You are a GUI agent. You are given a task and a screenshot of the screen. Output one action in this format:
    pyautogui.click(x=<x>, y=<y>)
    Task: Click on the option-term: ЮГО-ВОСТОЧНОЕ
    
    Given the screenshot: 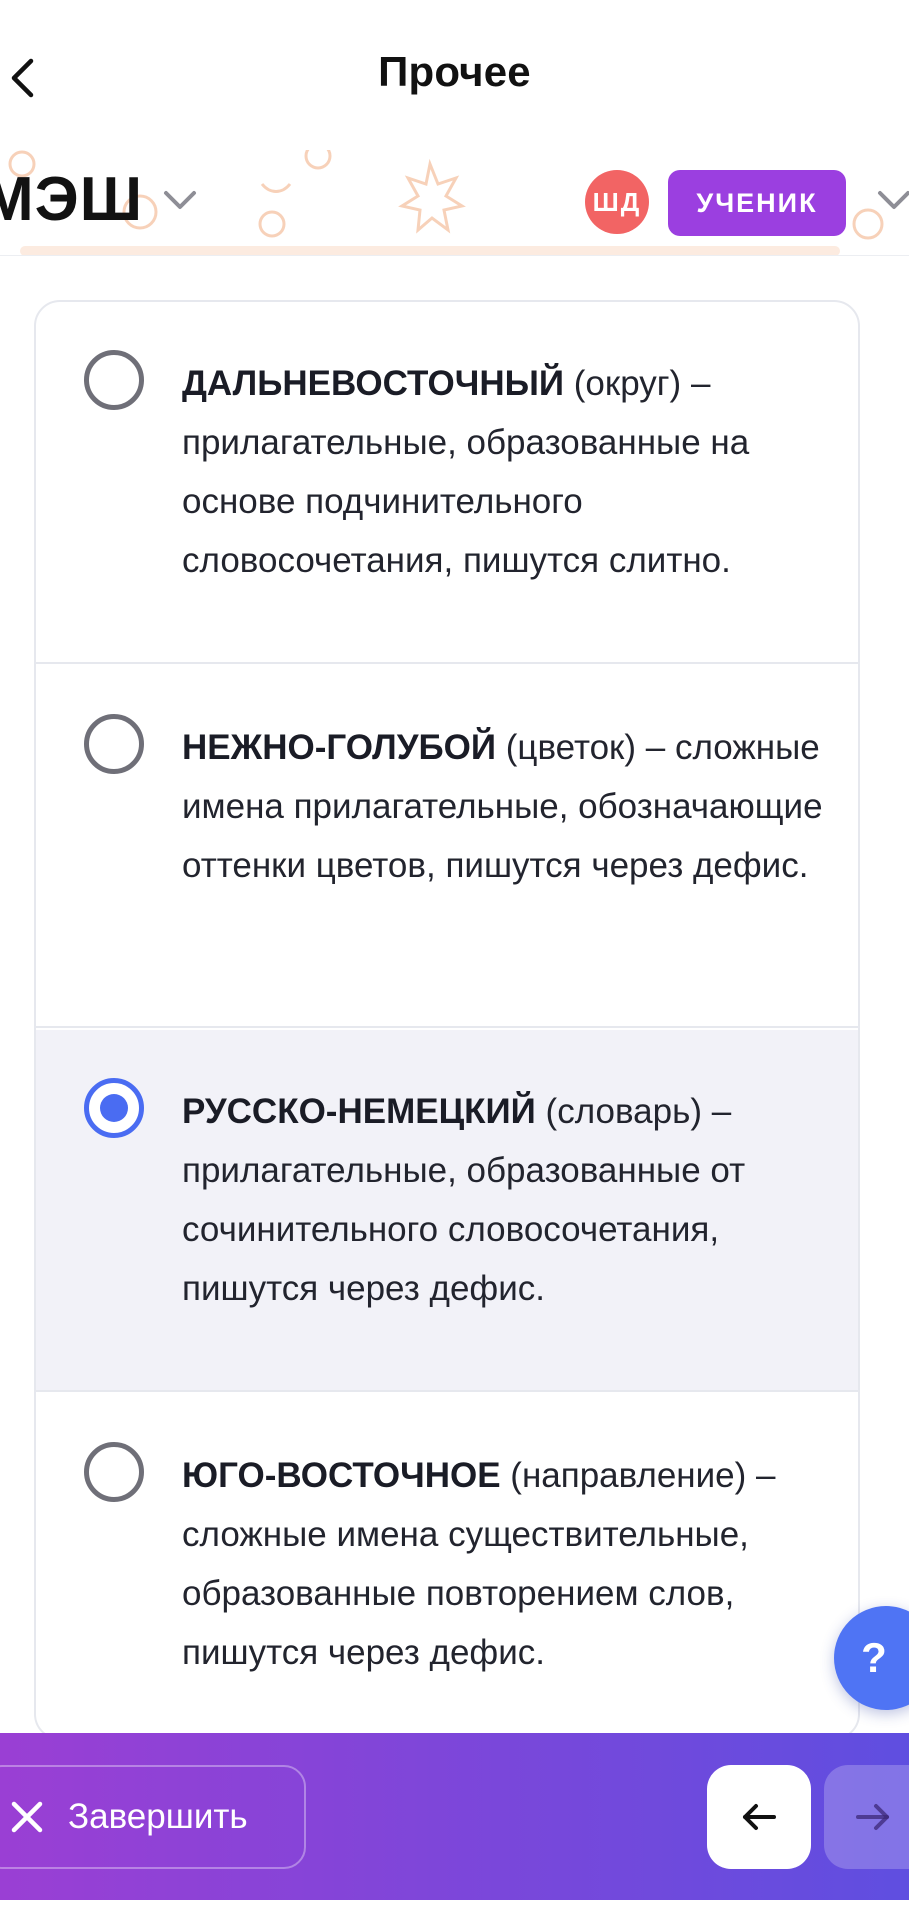 What is the action you would take?
    pyautogui.click(x=341, y=1475)
    